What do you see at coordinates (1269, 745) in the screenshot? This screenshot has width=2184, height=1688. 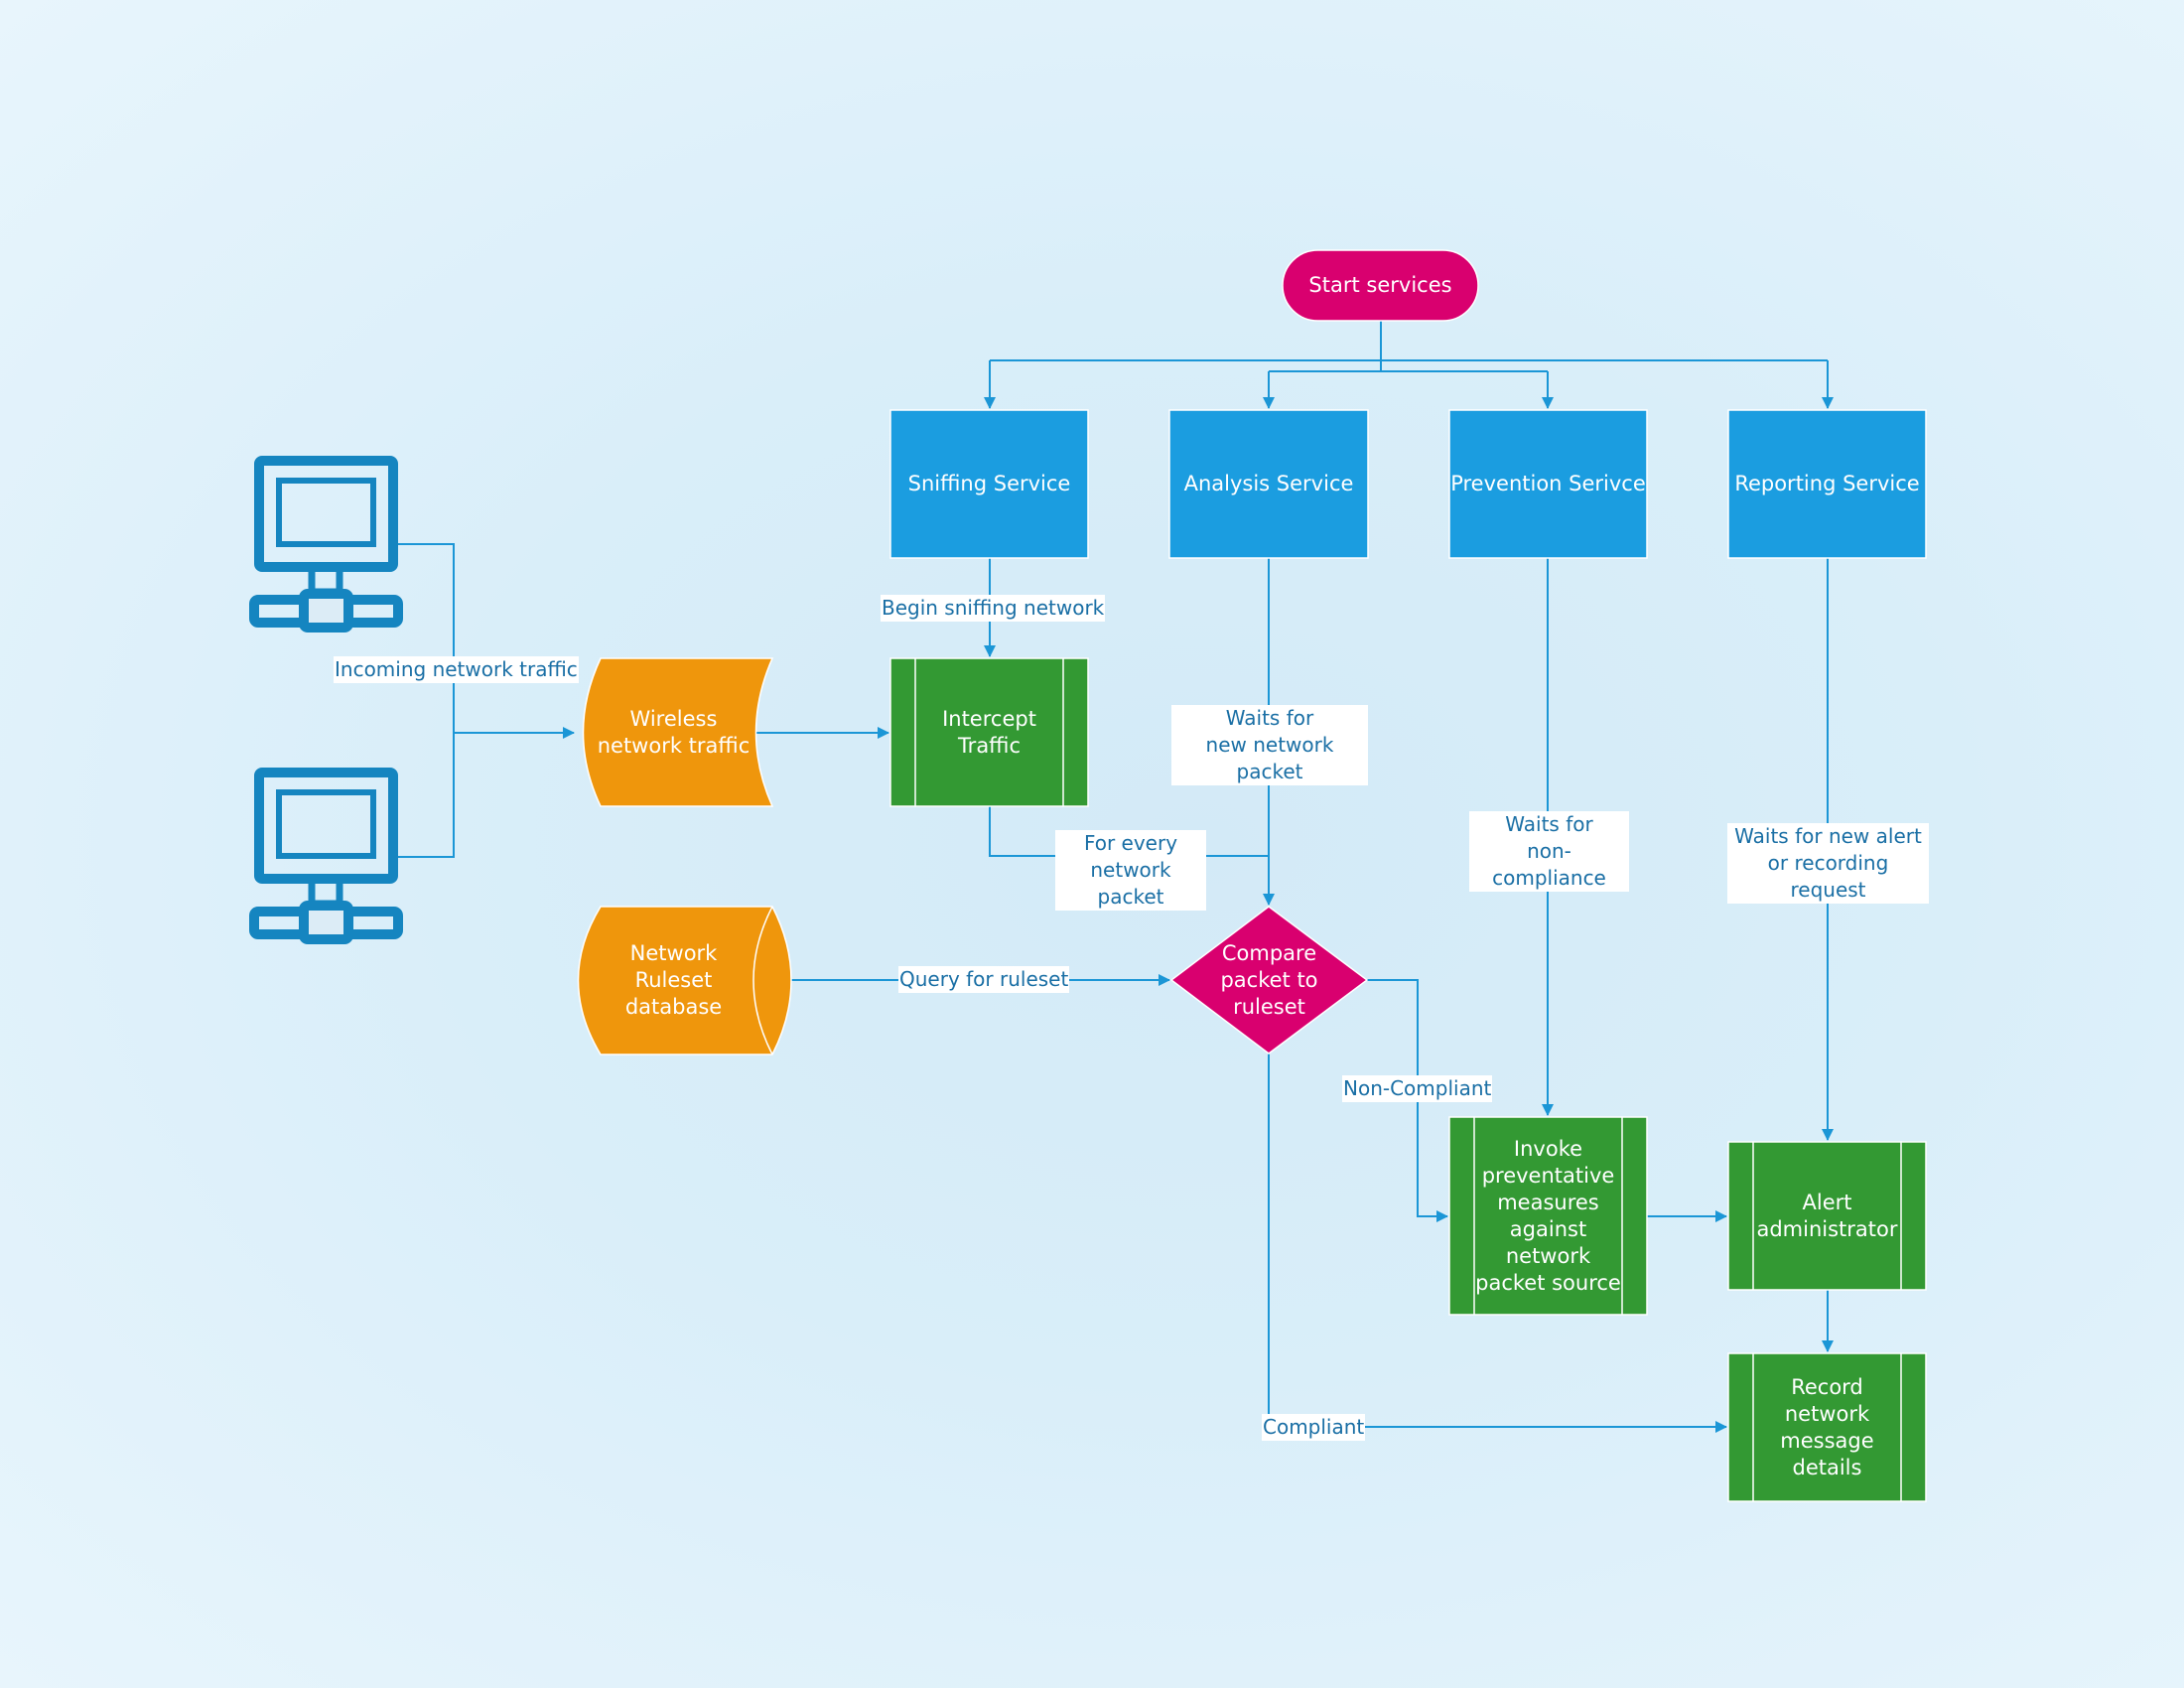 I see `edge-label-waits-packet: Waits for new network packet` at bounding box center [1269, 745].